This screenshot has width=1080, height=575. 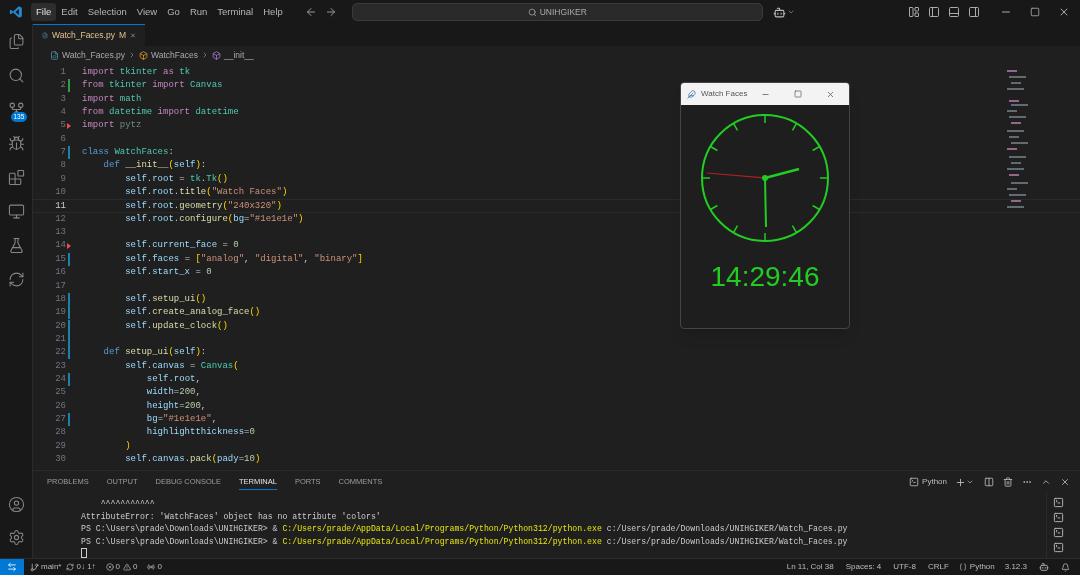 I want to click on line-number: 19, so click(x=60, y=313).